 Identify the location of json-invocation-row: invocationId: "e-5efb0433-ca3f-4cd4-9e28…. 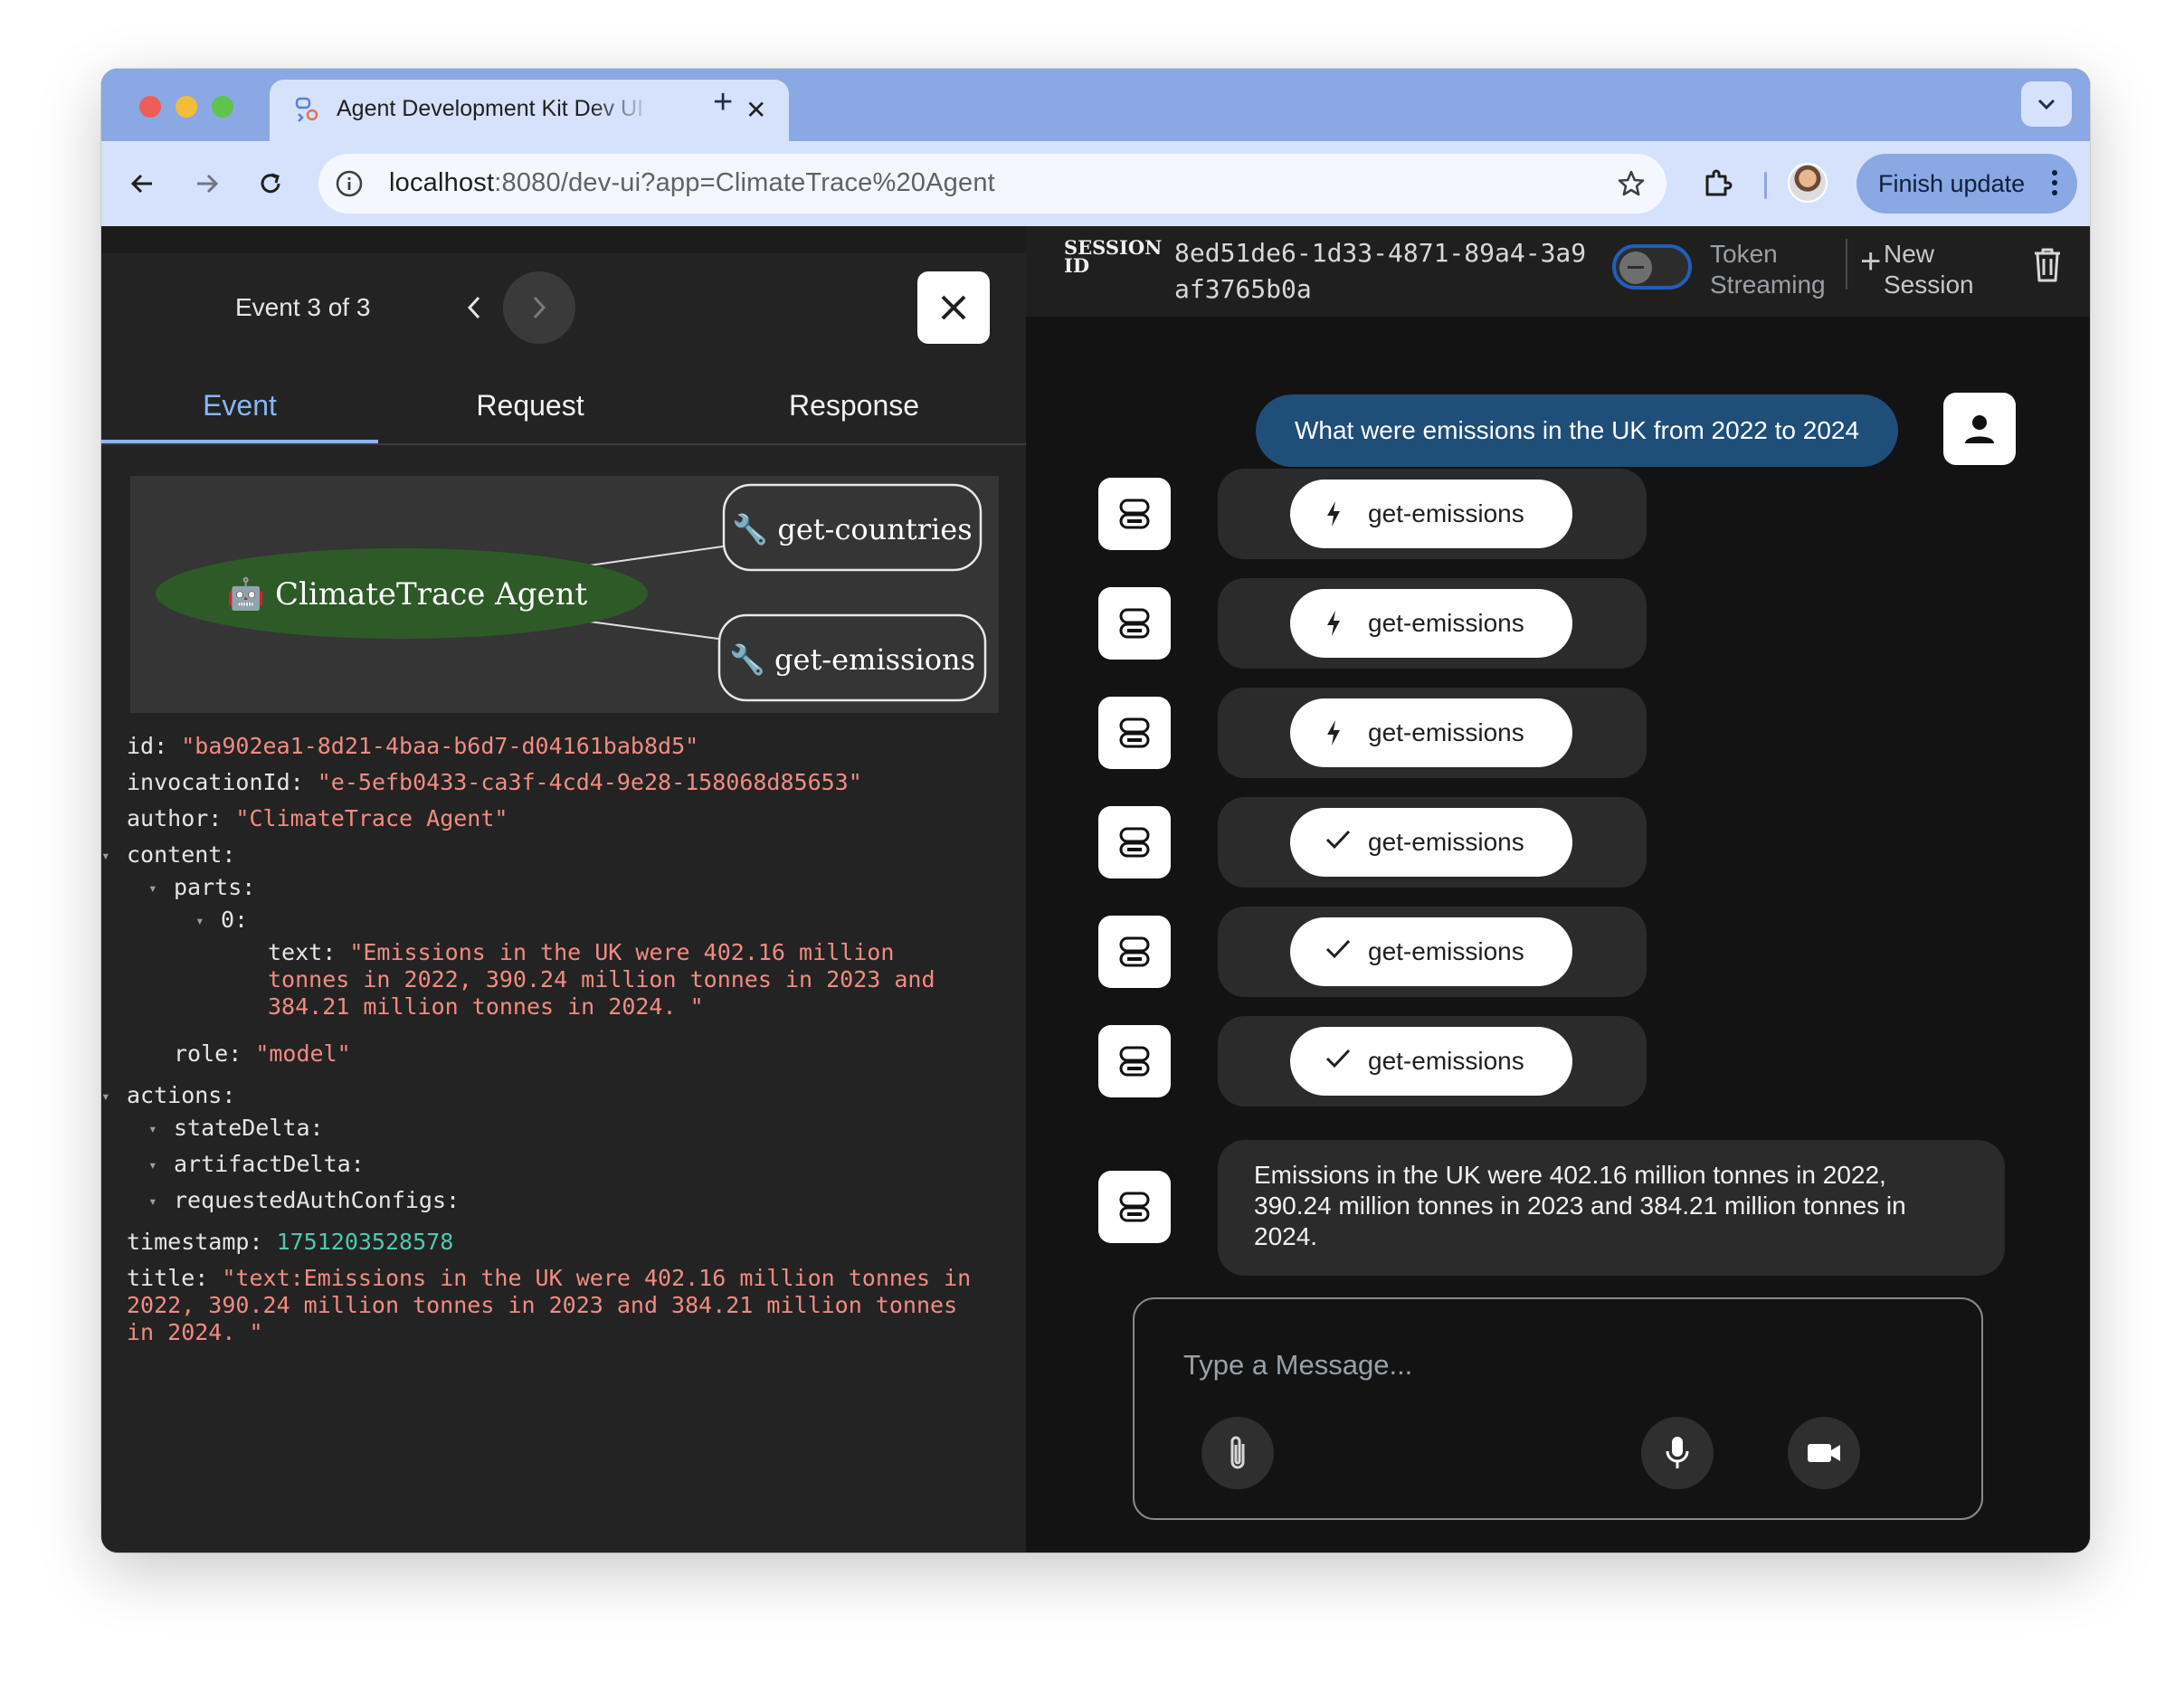
(494, 782).